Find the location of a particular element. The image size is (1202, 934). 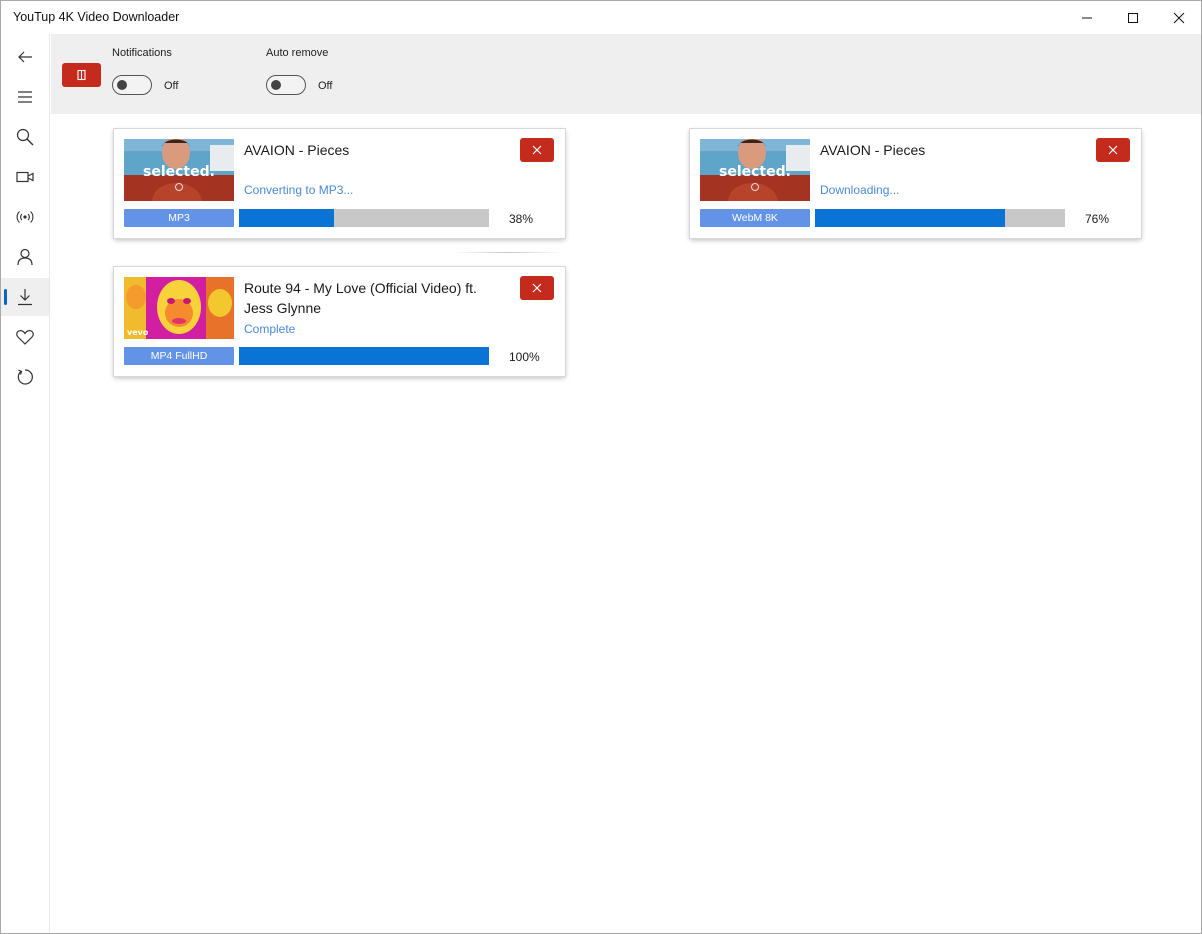

format-badge: MP4 FullHD is located at coordinates (179, 356).